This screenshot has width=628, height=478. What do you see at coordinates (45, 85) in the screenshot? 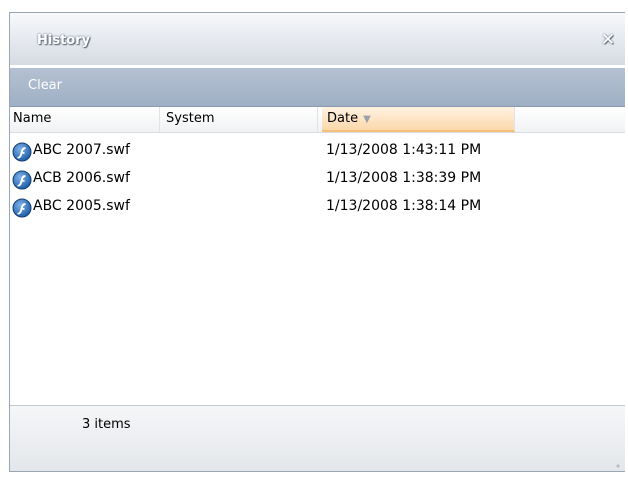
I see `clear-button: Clear` at bounding box center [45, 85].